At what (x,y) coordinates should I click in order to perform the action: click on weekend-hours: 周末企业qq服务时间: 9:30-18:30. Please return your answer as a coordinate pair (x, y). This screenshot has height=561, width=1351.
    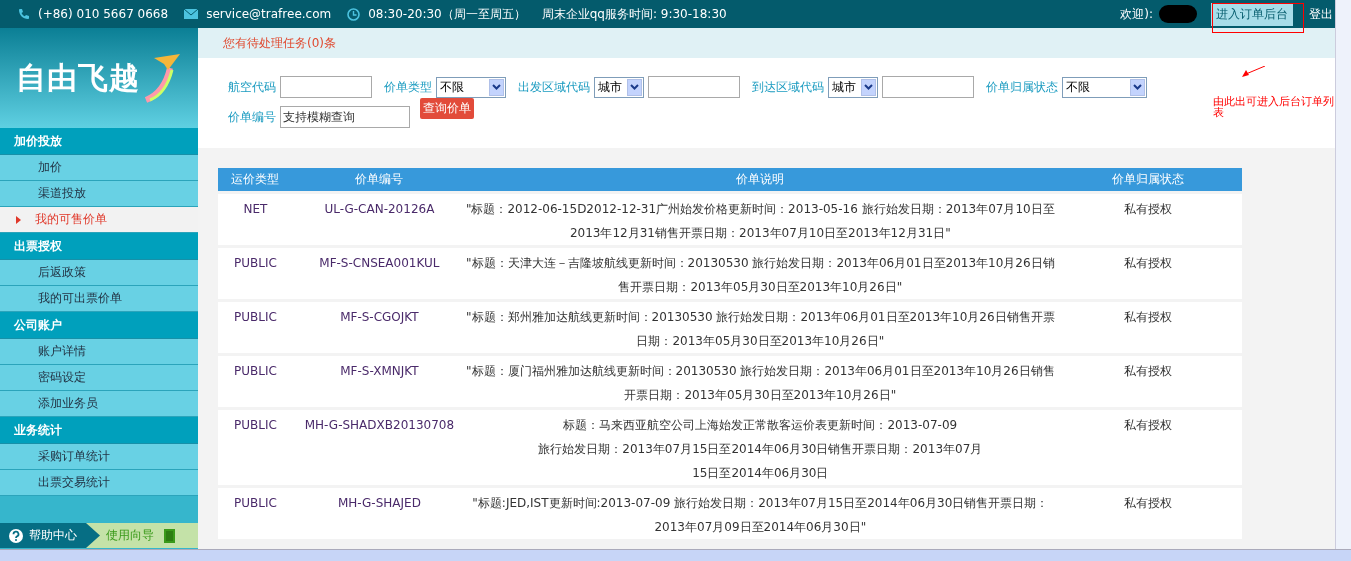
    Looking at the image, I should click on (634, 14).